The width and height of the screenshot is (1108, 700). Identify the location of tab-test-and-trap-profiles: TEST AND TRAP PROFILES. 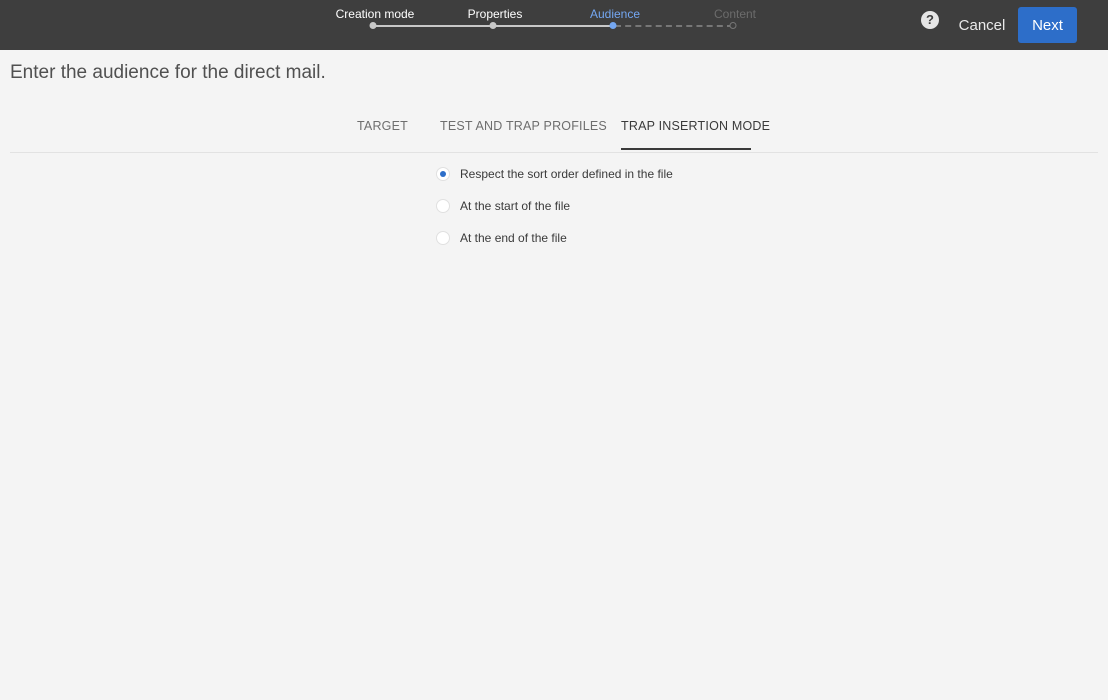
(523, 126).